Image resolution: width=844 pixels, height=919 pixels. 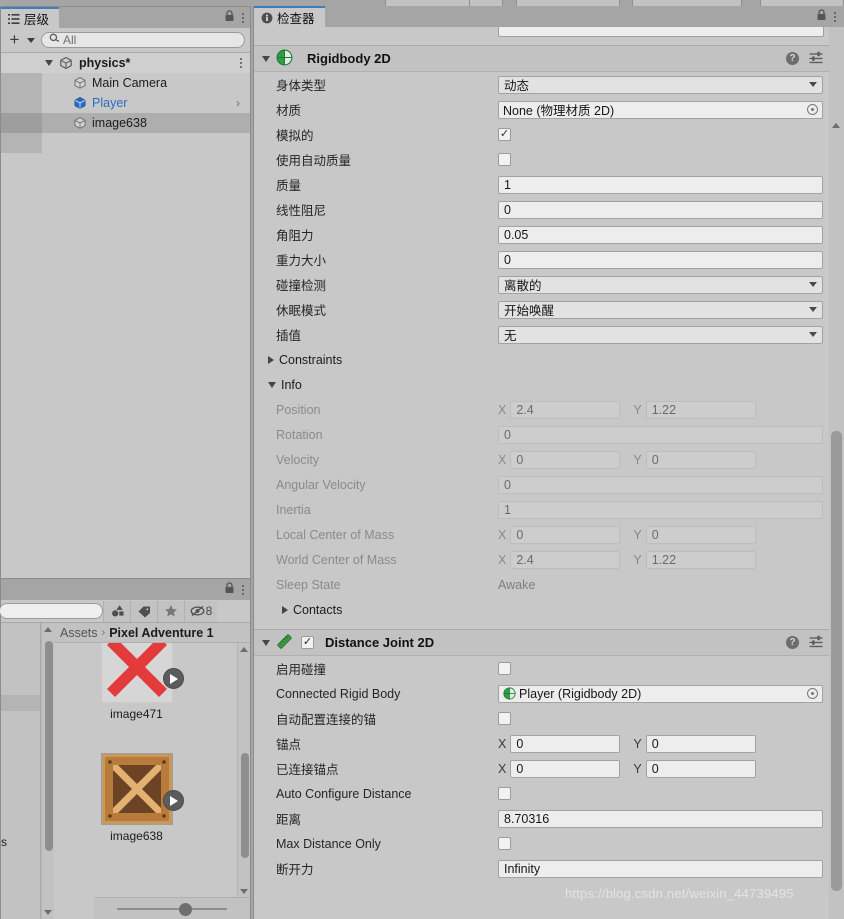 What do you see at coordinates (660, 309) in the screenshot?
I see `sleeping-mode-dropdown: 开始唤醒` at bounding box center [660, 309].